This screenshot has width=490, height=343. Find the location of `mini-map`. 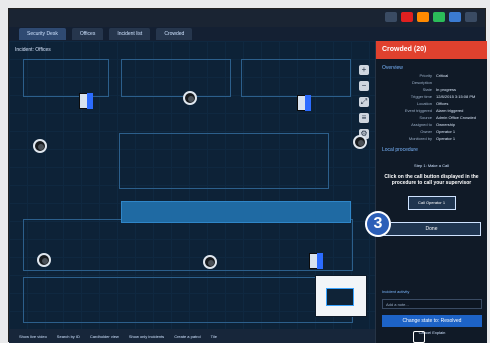

mini-map is located at coordinates (341, 296).